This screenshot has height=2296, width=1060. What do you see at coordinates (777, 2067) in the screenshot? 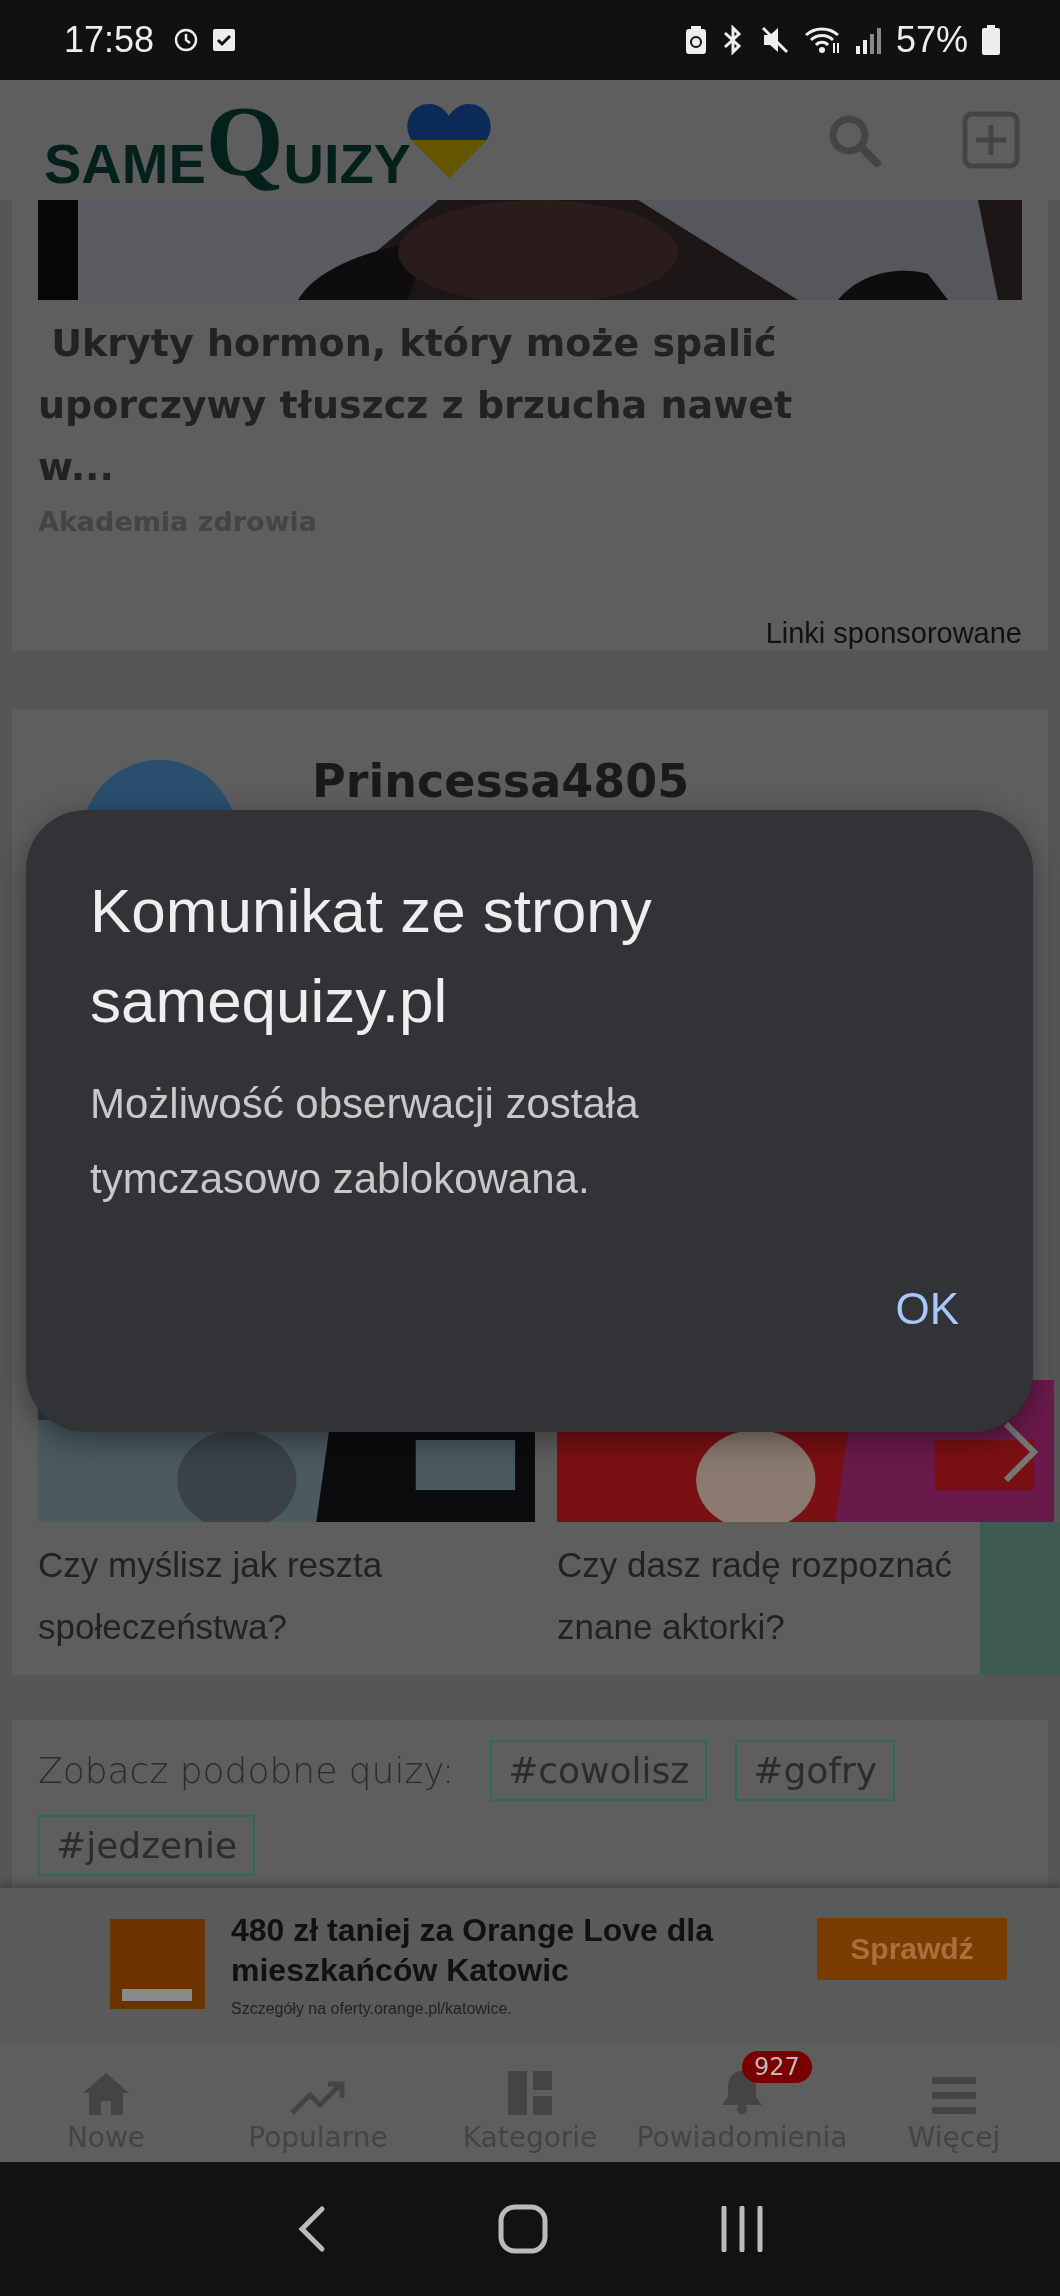
I see `notification-count: 927` at bounding box center [777, 2067].